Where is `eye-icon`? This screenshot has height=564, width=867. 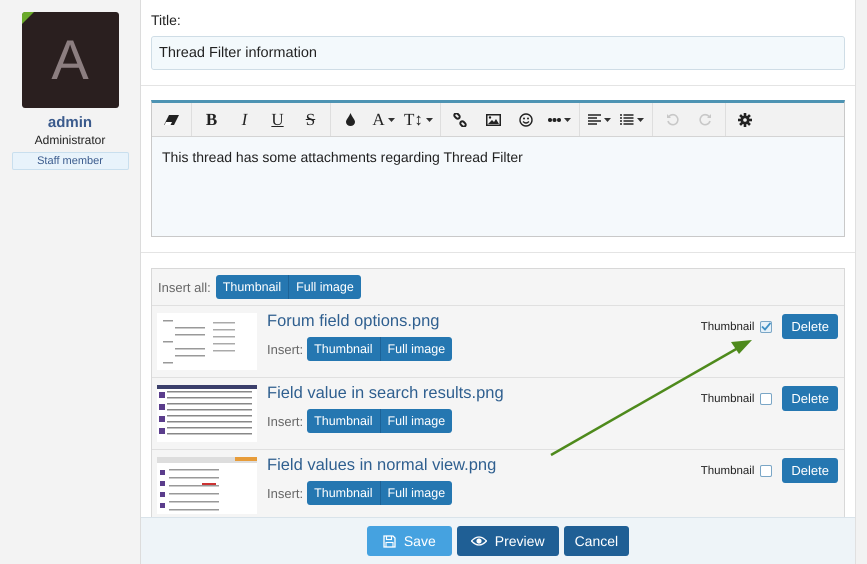 eye-icon is located at coordinates (478, 541).